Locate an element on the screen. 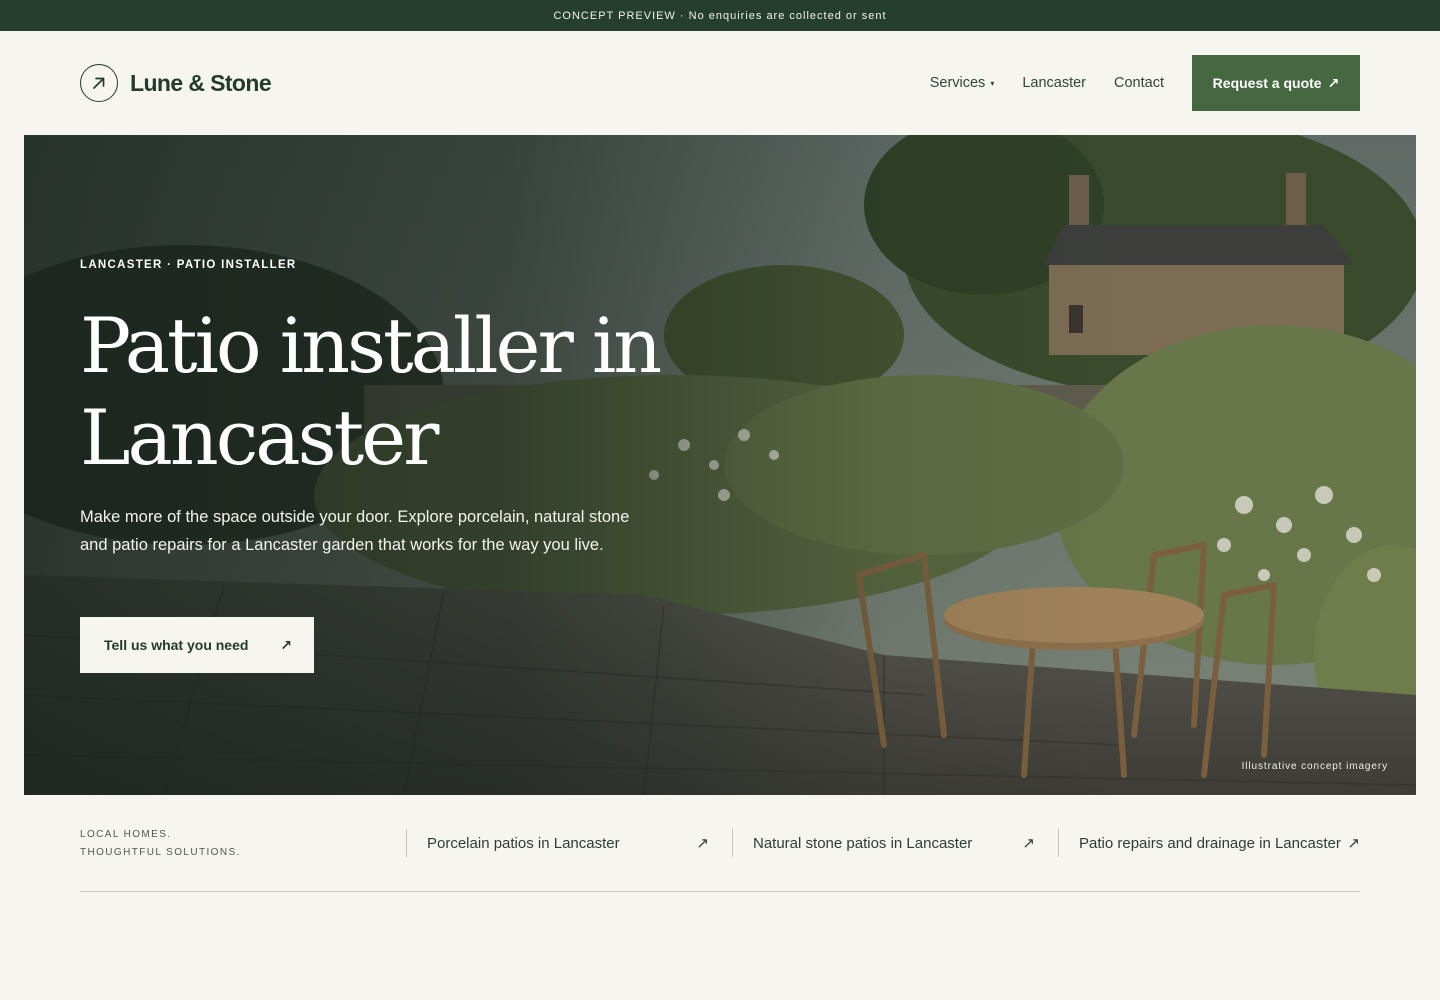 The width and height of the screenshot is (1440, 1000). tagline-line-1: LOCAL HOMES. is located at coordinates (126, 834).